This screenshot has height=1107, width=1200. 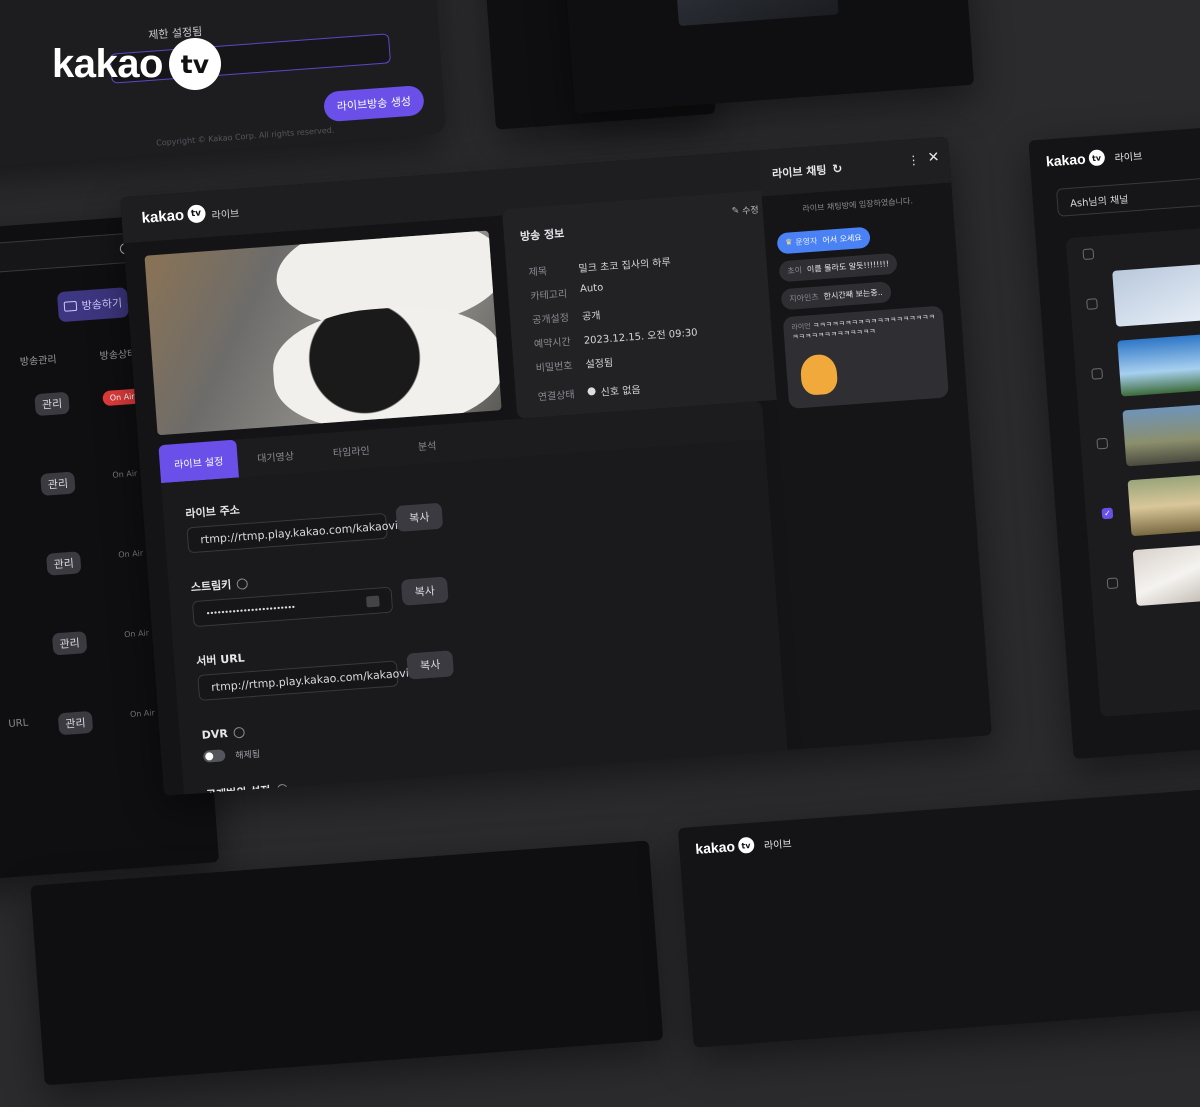 What do you see at coordinates (1127, 194) in the screenshot?
I see `channel-selector: Ash님의 채널` at bounding box center [1127, 194].